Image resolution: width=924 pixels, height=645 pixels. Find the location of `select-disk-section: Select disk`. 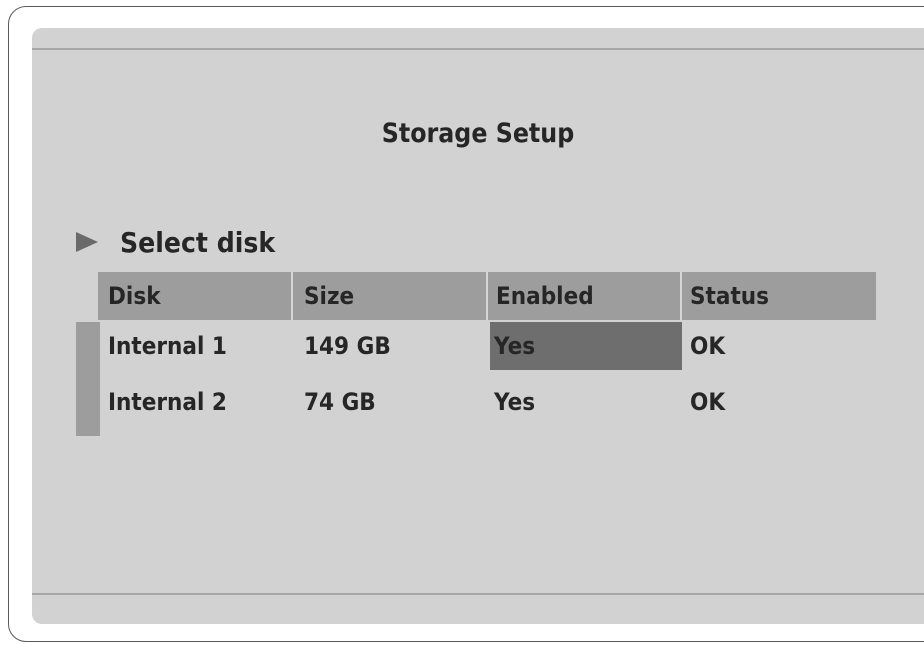

select-disk-section: Select disk is located at coordinates (184, 242).